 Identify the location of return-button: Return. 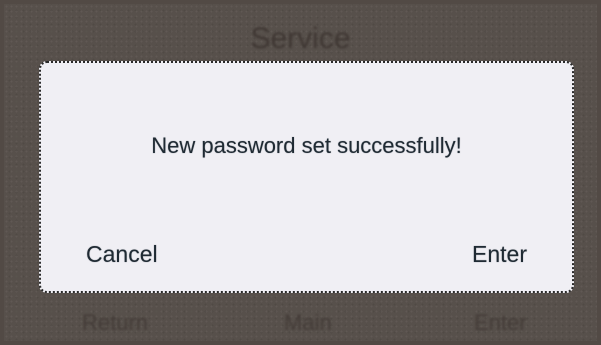
(115, 322).